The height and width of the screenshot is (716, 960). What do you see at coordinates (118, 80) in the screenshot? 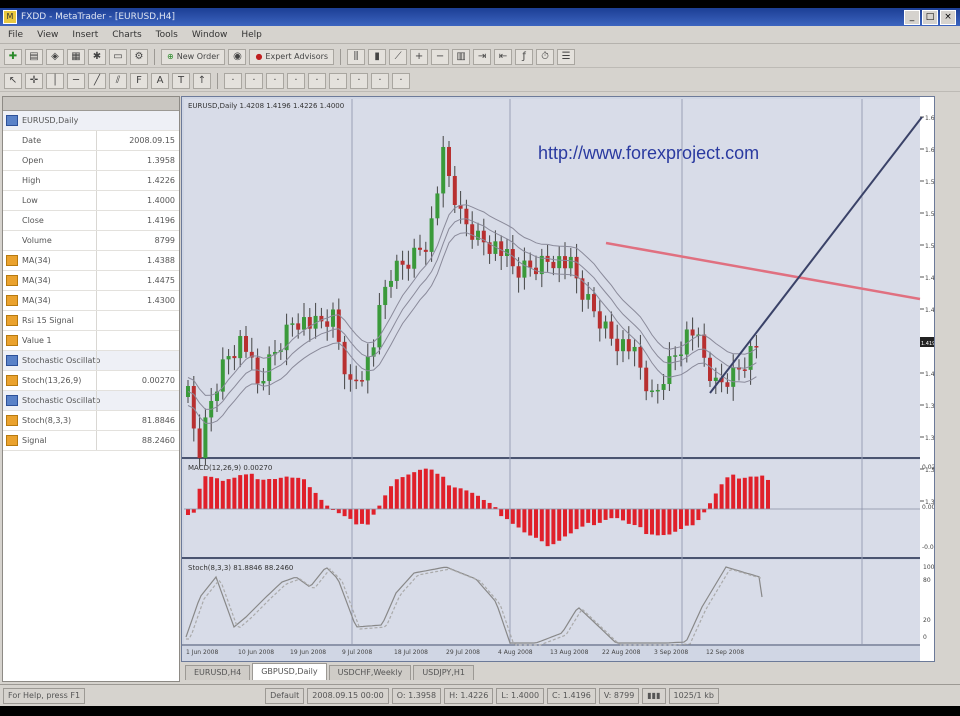
I see `channel-icon: ⫽` at bounding box center [118, 80].